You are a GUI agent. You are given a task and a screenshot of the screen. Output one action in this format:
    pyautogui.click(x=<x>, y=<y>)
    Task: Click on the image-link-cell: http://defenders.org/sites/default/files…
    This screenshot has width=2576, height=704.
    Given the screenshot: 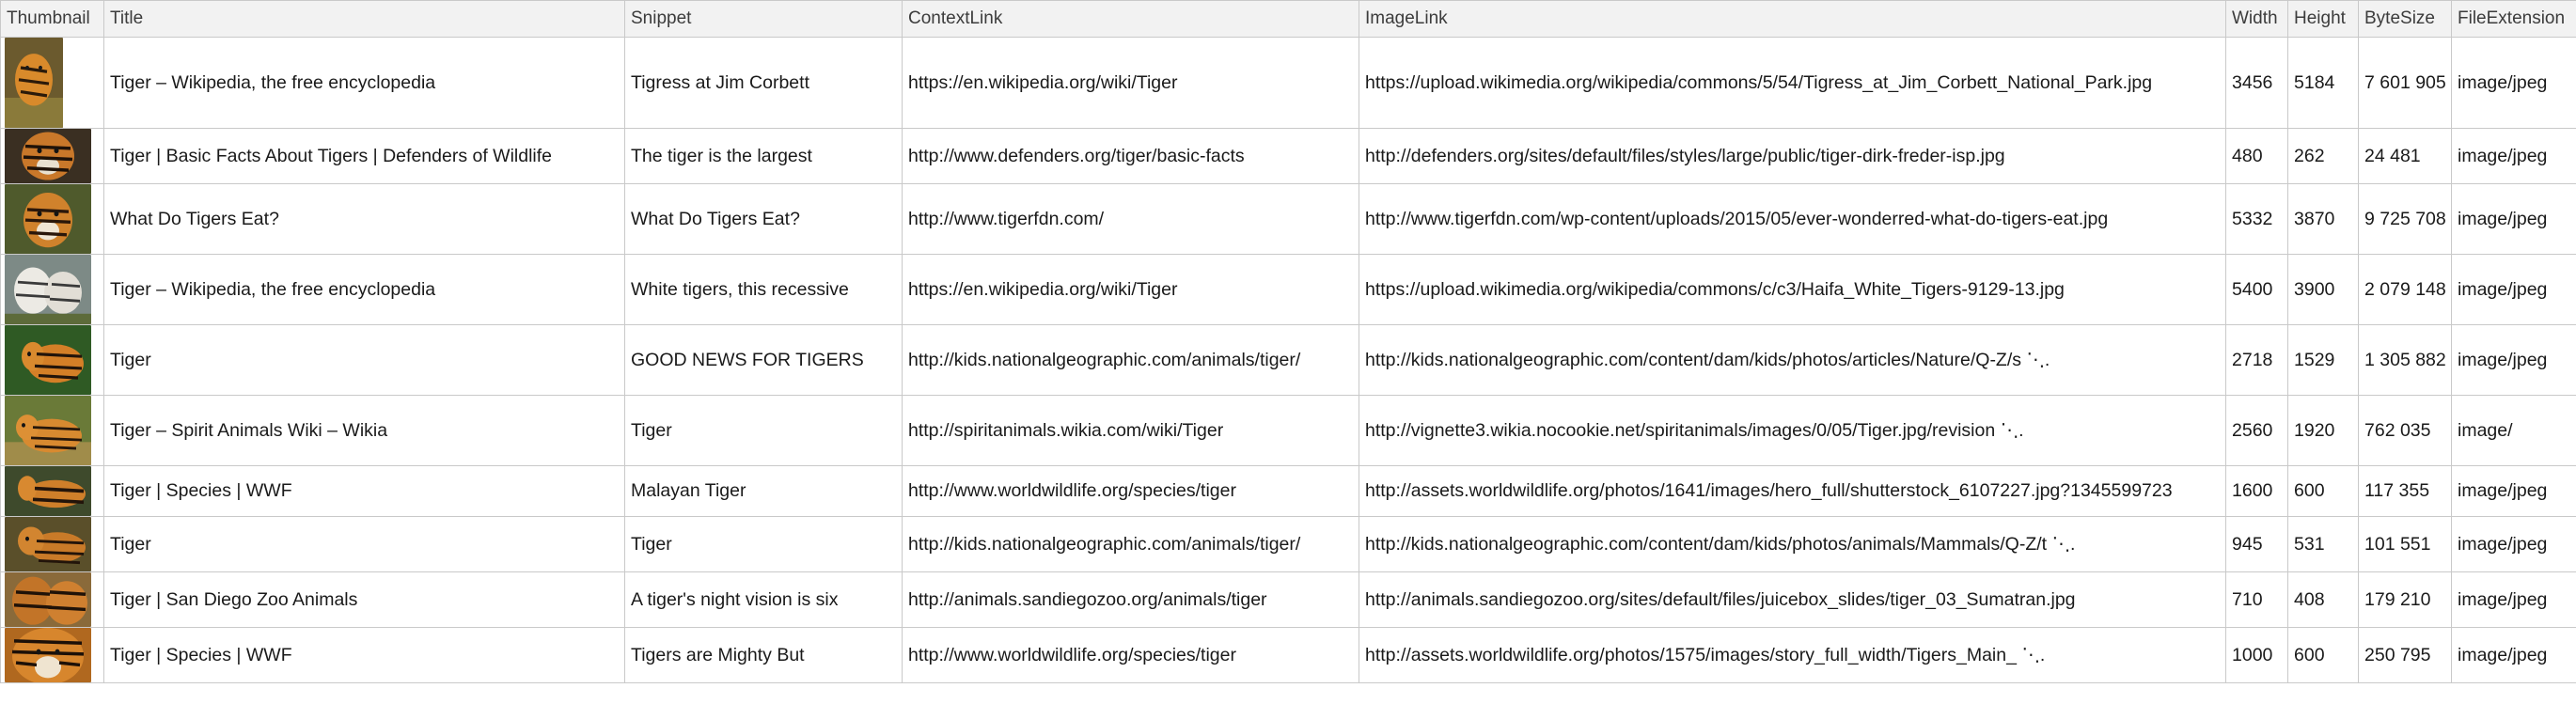 What is the action you would take?
    pyautogui.click(x=1793, y=156)
    